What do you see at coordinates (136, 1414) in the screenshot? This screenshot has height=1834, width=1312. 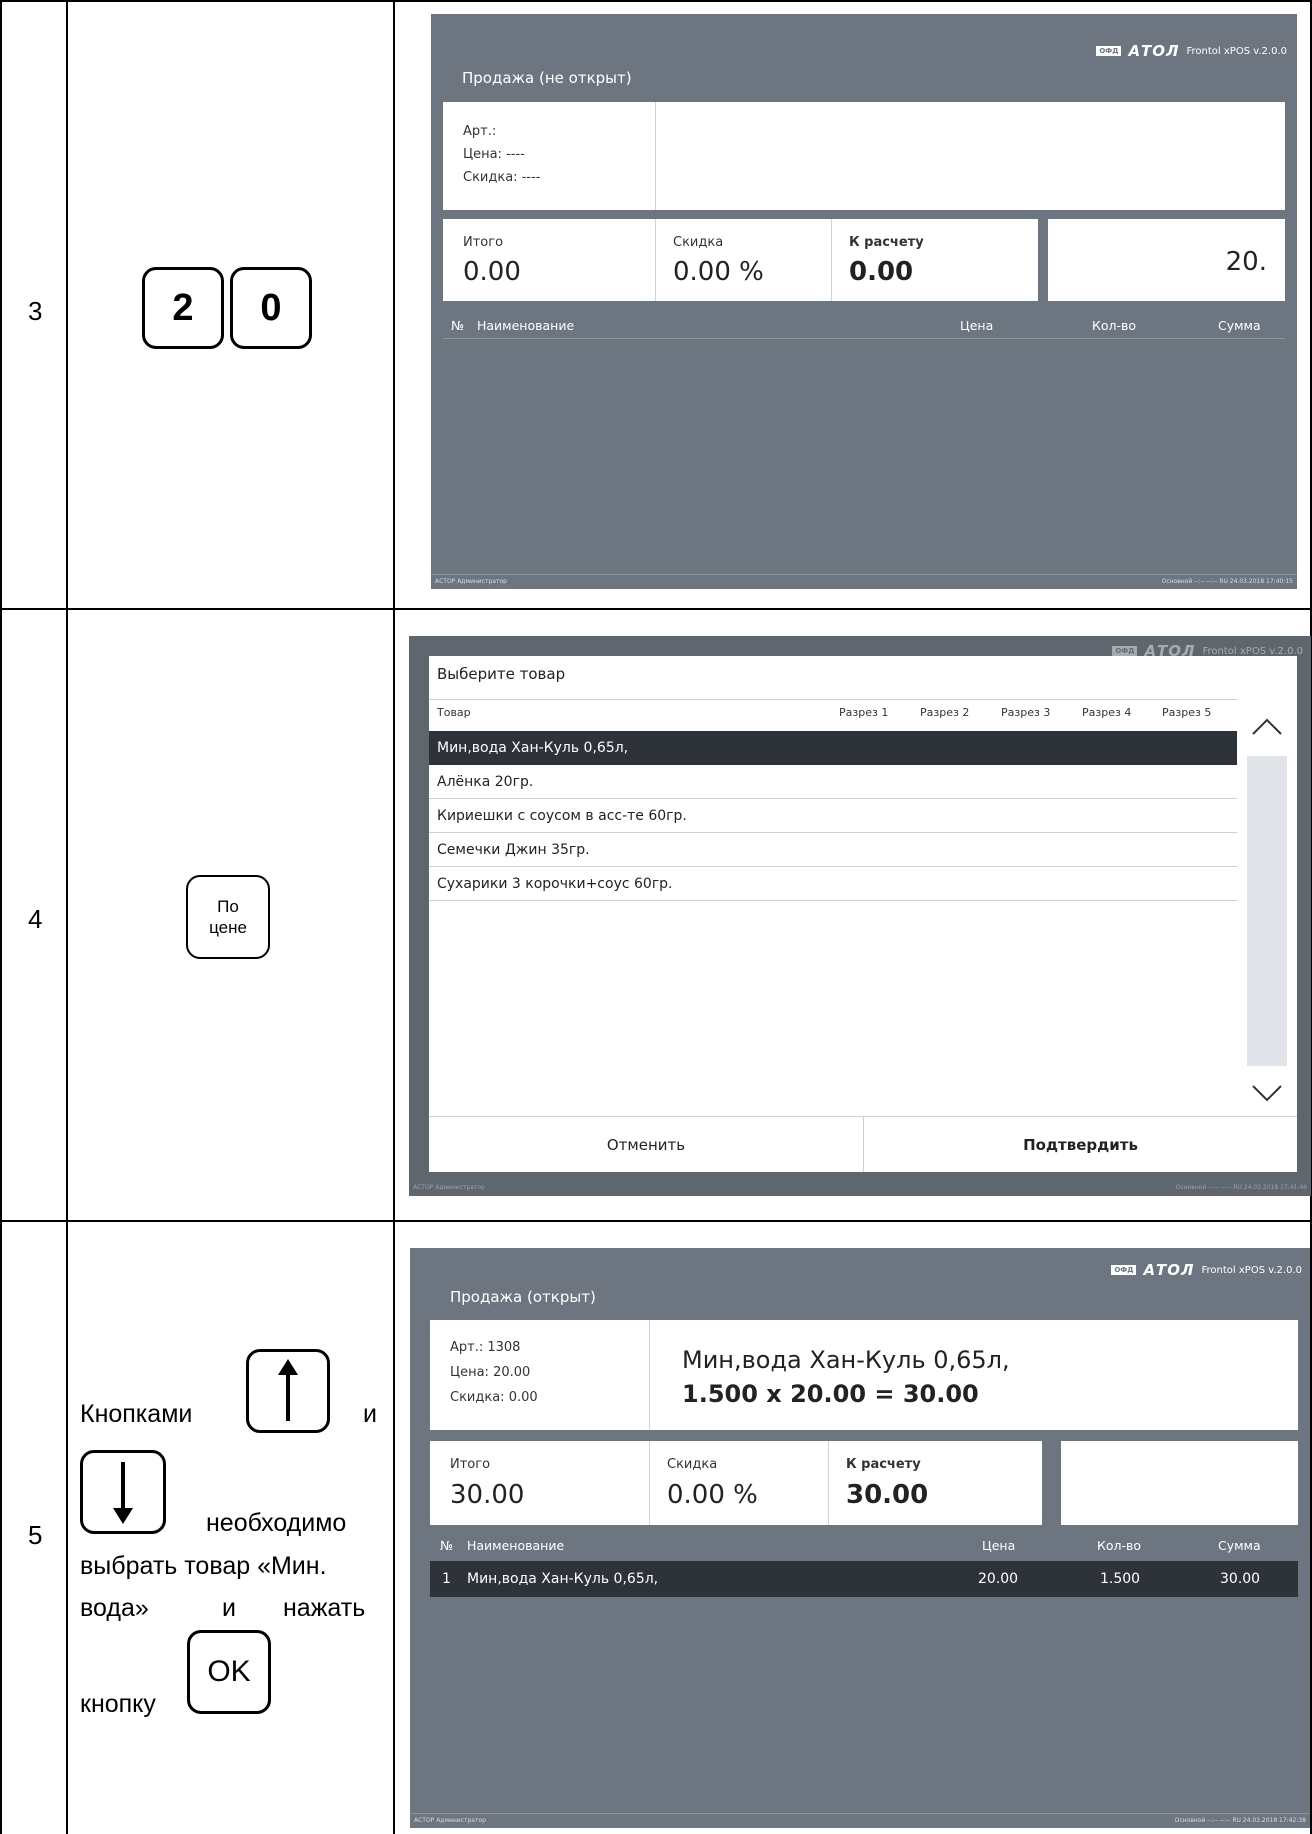 I see `instruction-text: Кнопками` at bounding box center [136, 1414].